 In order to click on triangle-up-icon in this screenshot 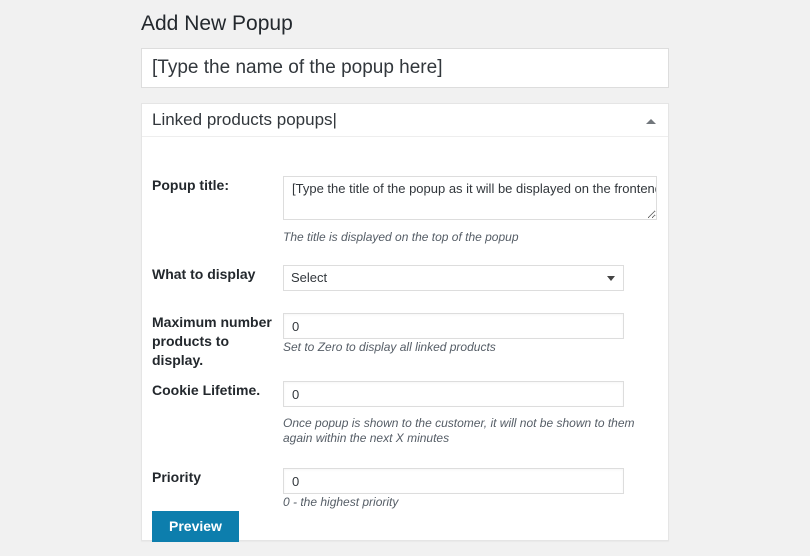, I will do `click(651, 121)`.